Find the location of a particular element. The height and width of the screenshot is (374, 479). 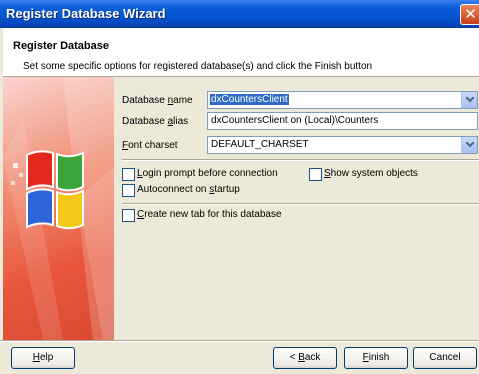

font-charset-select: DEFAULT_CHARSET is located at coordinates (342, 145).